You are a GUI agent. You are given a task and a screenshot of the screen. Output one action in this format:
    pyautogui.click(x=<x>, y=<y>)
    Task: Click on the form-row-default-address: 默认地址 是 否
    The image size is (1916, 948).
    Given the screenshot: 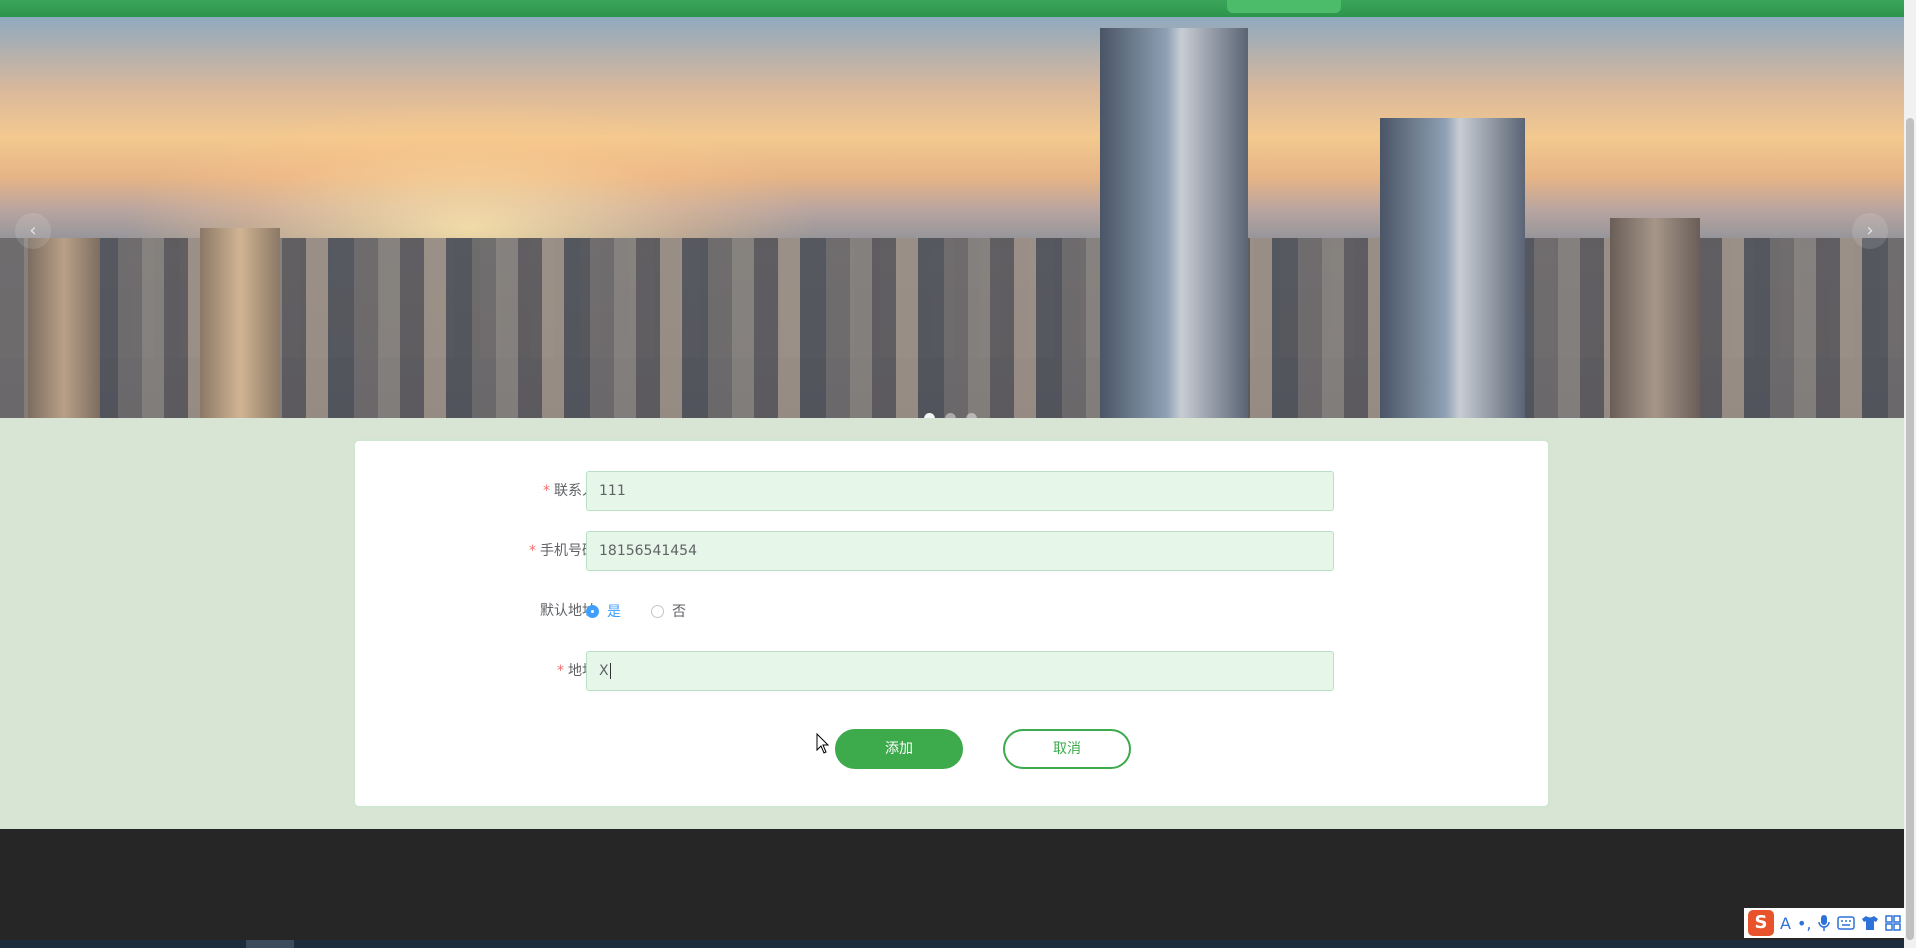 What is the action you would take?
    pyautogui.click(x=951, y=611)
    